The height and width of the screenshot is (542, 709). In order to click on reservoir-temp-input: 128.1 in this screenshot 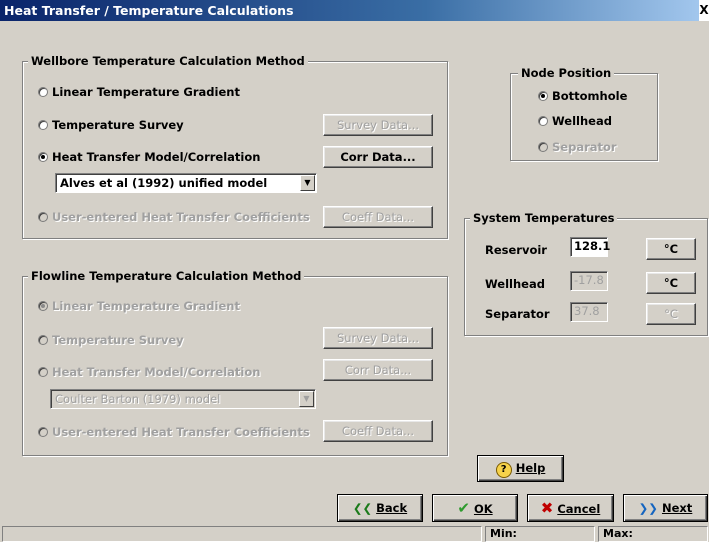, I will do `click(590, 247)`.